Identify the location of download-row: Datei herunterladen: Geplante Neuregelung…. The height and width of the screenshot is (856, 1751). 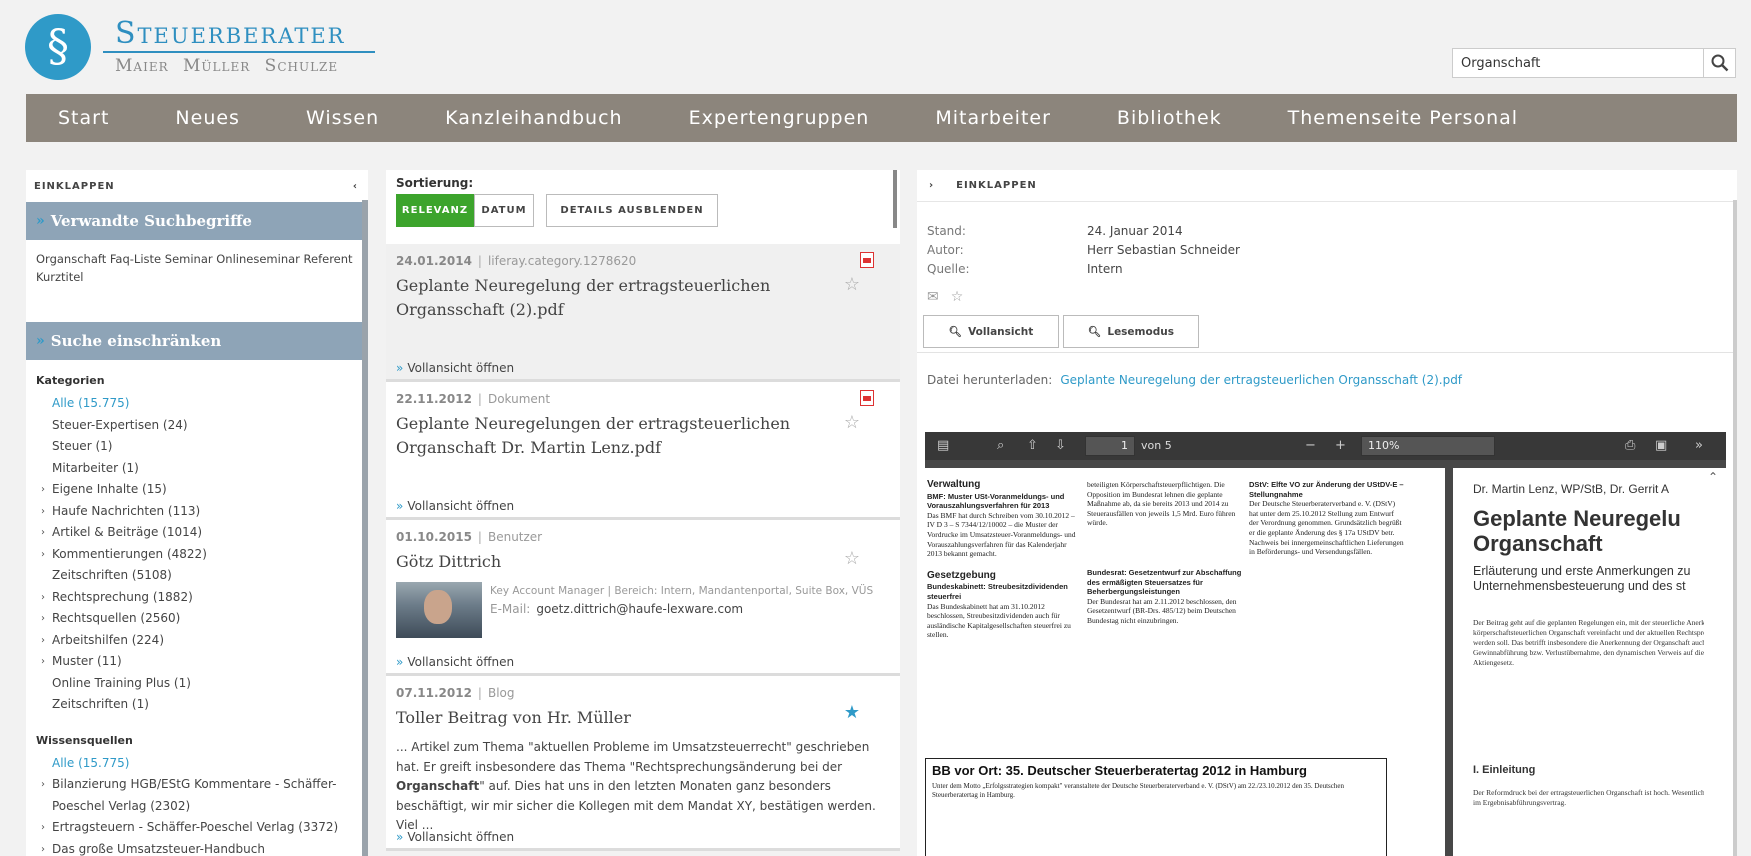
(1327, 380).